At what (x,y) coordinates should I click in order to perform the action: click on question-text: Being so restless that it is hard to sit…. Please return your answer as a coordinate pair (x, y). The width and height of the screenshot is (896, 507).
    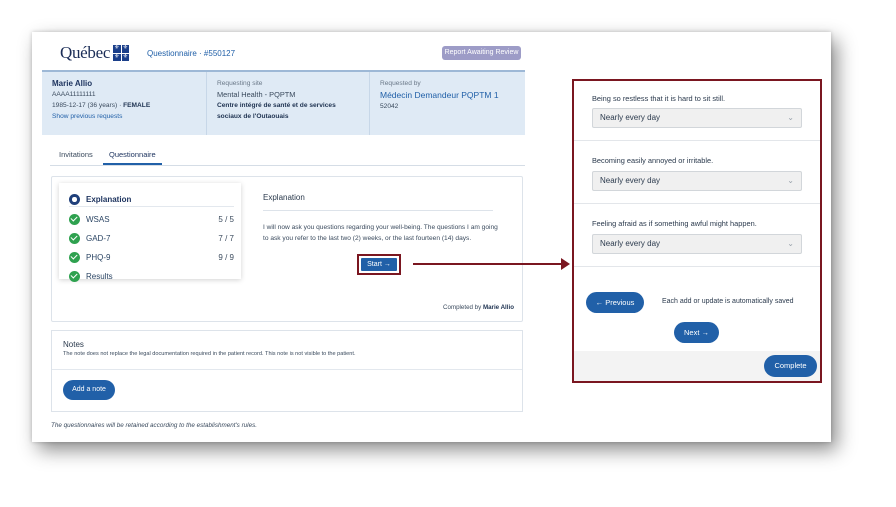
    Looking at the image, I should click on (659, 98).